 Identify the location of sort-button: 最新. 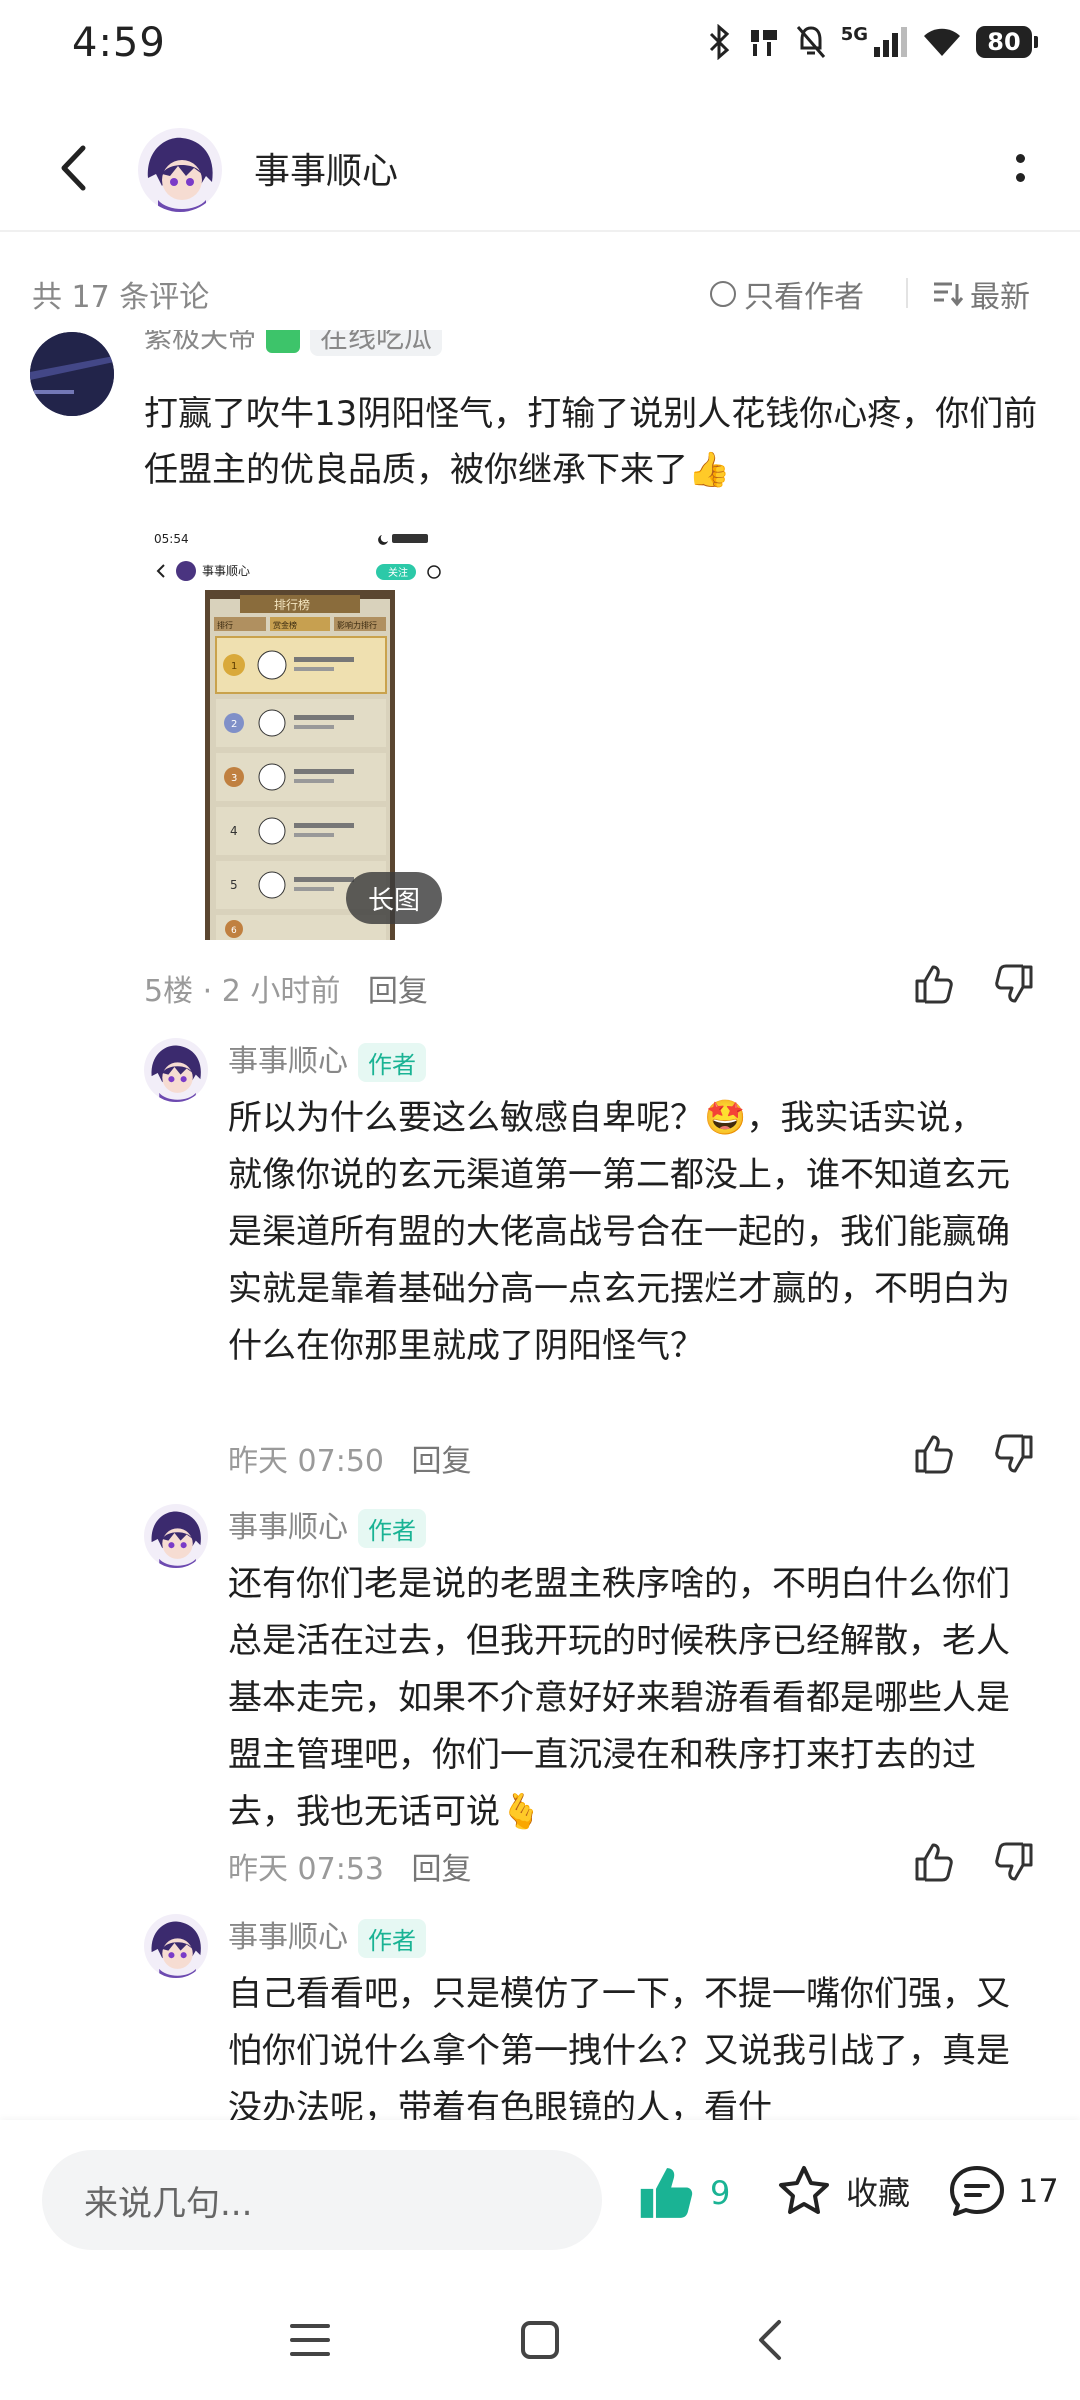
(981, 294).